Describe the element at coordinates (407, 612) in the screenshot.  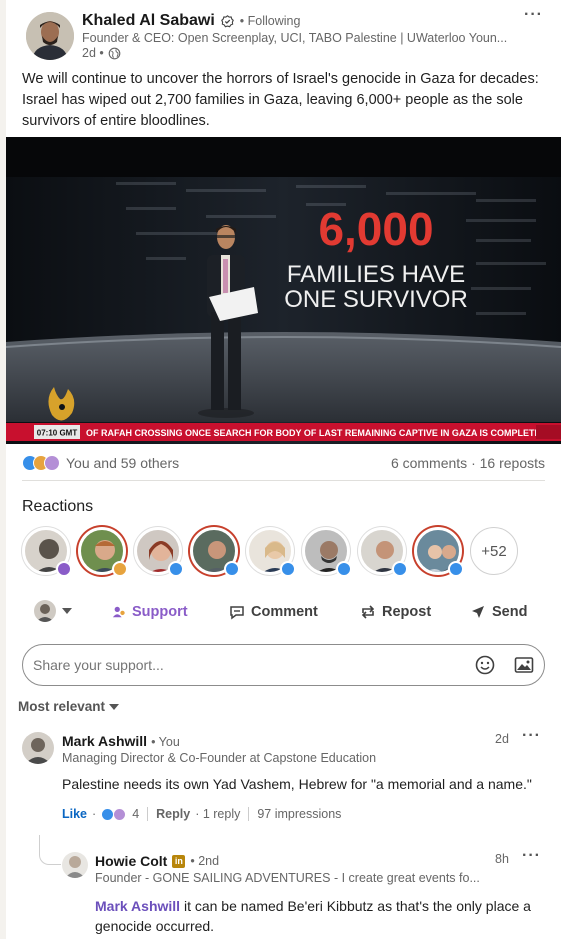
I see `repost-label: Repost` at that location.